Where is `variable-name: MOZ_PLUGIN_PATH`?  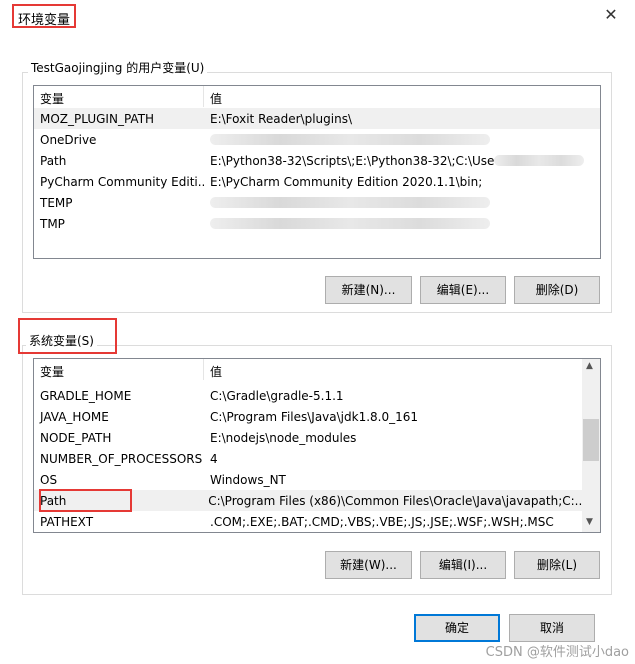
variable-name: MOZ_PLUGIN_PATH is located at coordinates (97, 118).